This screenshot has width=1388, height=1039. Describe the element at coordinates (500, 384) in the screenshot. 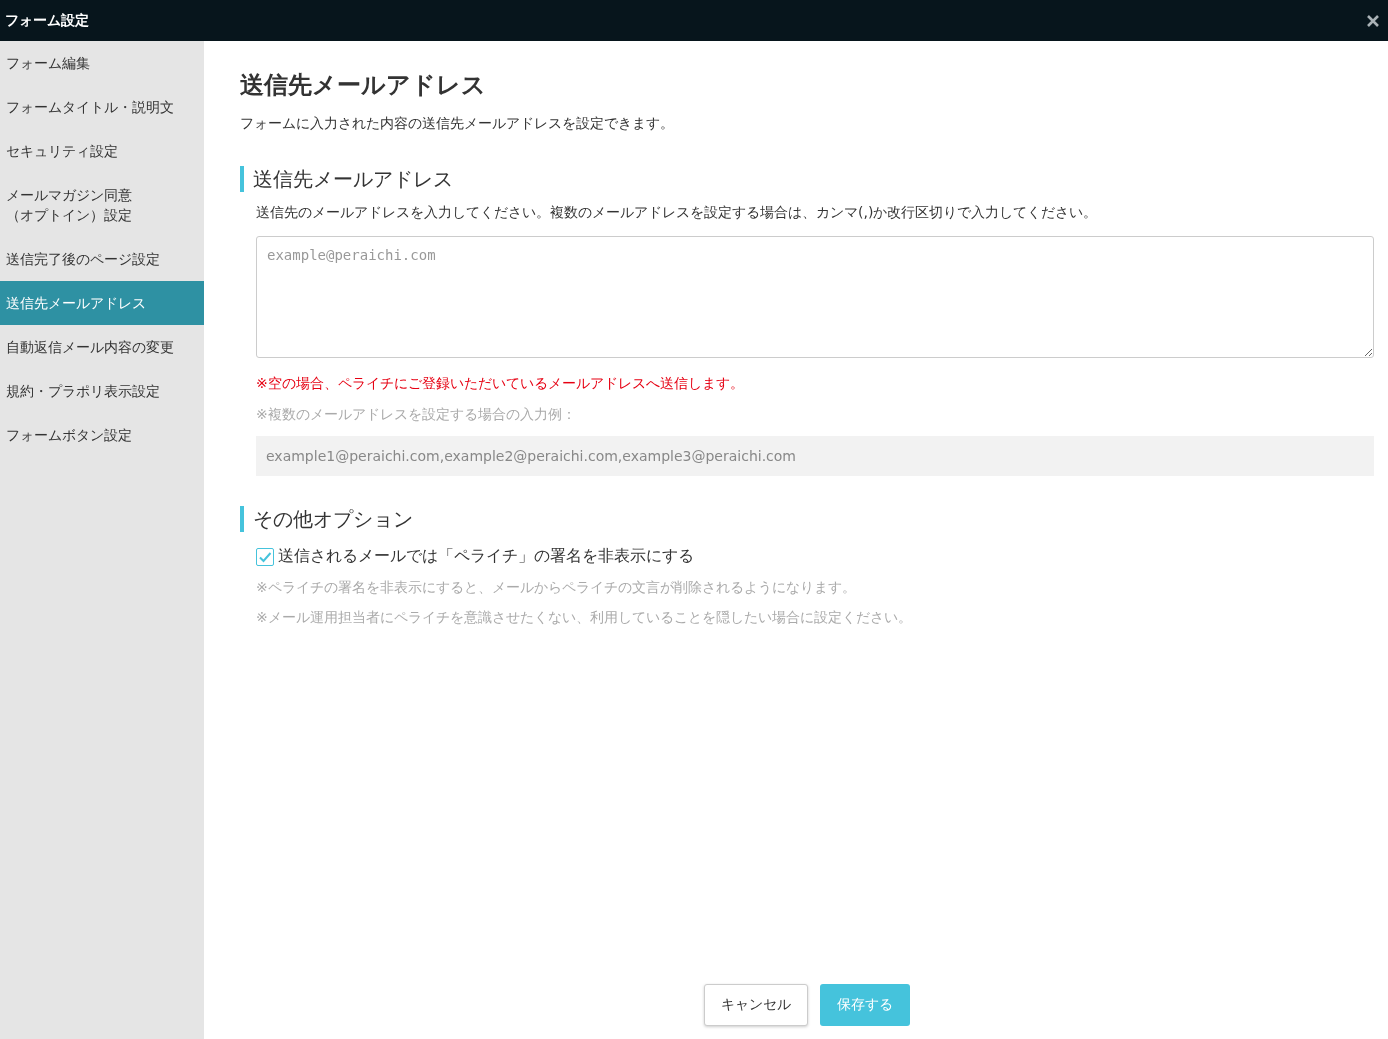

I see `warning-text: ※空の場合、ペライチにご登録いただいているメールアドレスへ送信します。` at that location.